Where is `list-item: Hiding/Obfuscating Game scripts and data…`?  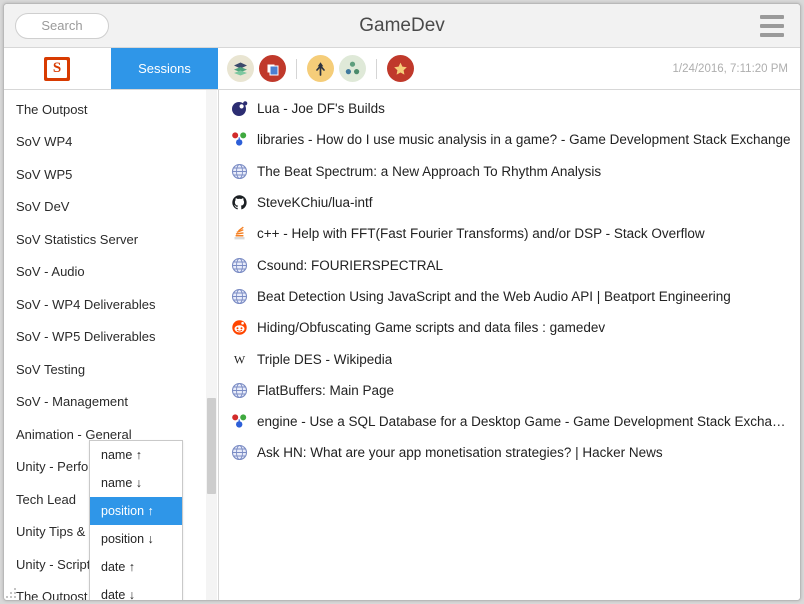
list-item: Hiding/Obfuscating Game scripts and data… is located at coordinates (509, 327).